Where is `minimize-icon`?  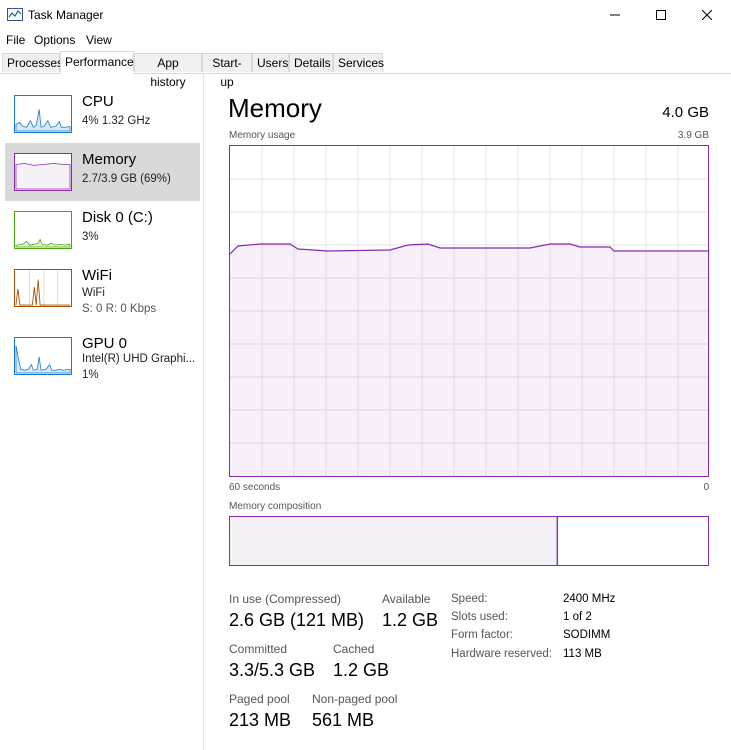
minimize-icon is located at coordinates (615, 15).